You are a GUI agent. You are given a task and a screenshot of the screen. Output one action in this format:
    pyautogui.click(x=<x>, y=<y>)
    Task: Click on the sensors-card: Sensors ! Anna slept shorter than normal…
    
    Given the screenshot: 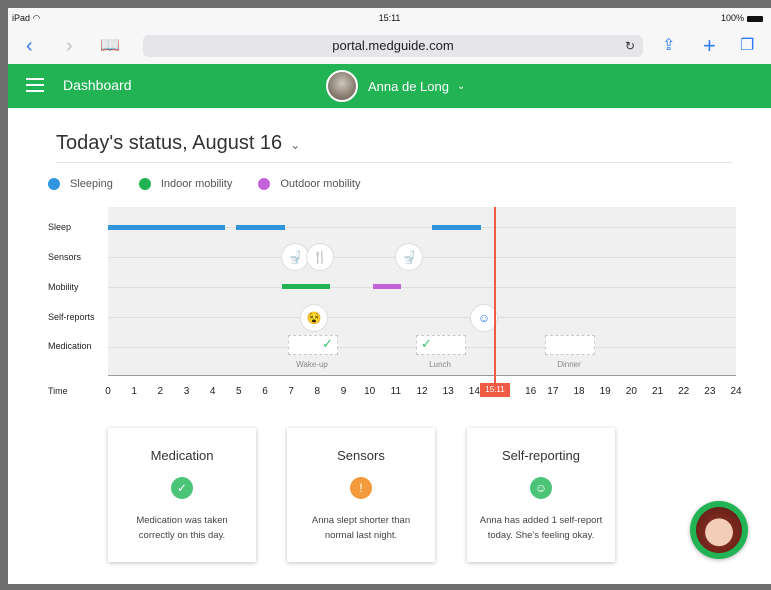 What is the action you would take?
    pyautogui.click(x=361, y=495)
    